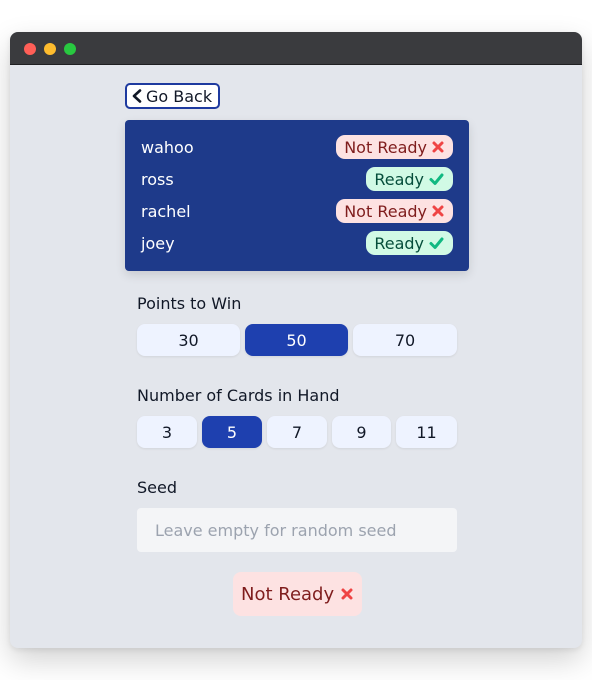  I want to click on maximize-window-button, so click(70, 49).